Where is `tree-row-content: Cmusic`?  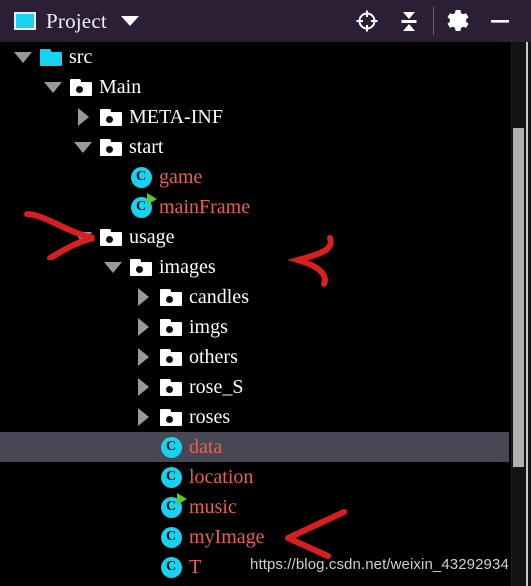 tree-row-content: Cmusic is located at coordinates (182, 507).